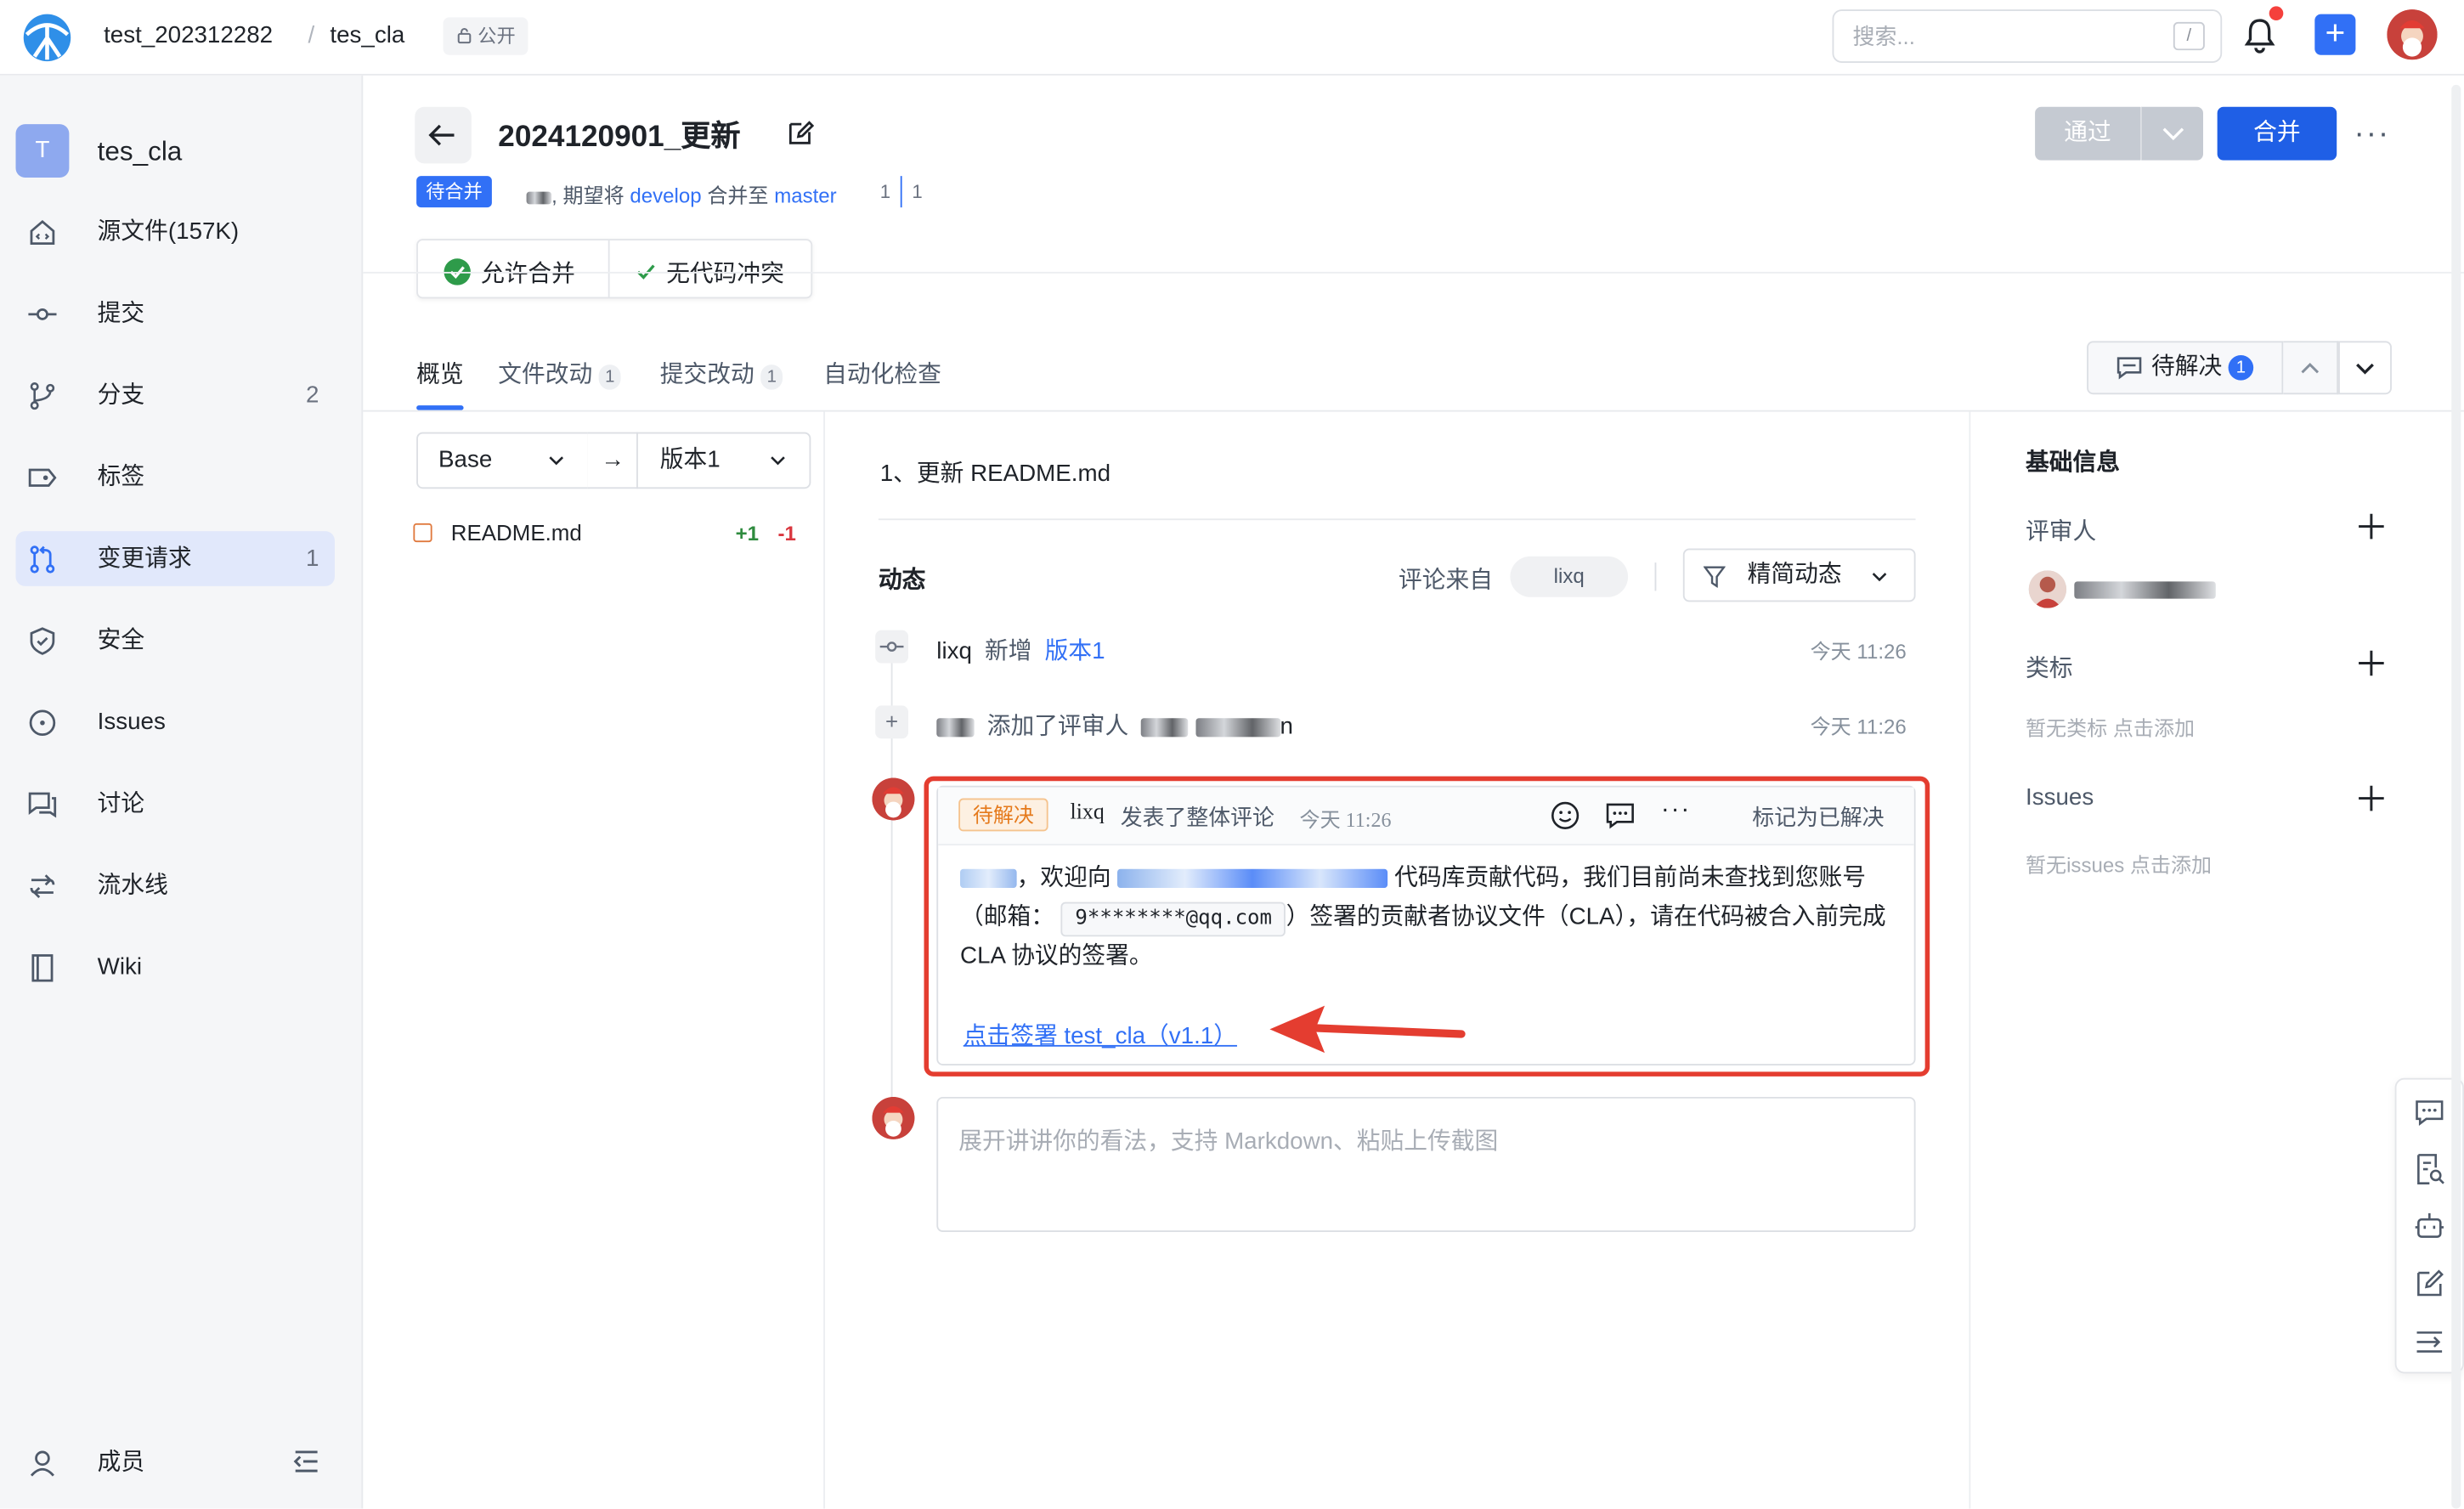 This screenshot has height=1509, width=2464. I want to click on merge-to-text: 合并至, so click(738, 196).